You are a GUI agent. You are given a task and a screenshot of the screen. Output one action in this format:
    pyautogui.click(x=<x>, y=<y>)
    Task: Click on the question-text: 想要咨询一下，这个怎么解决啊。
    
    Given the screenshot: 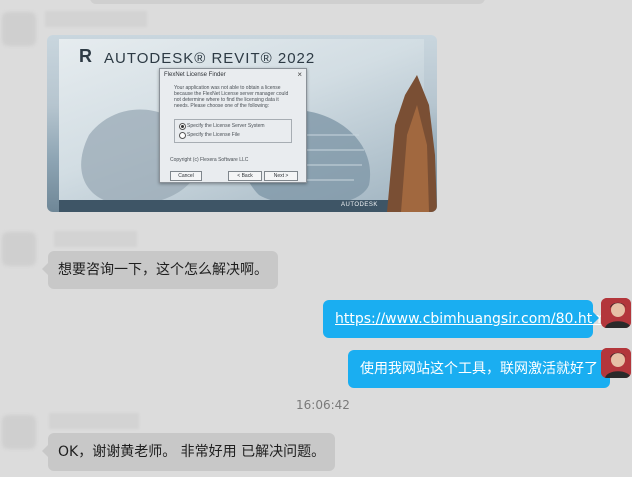 What is the action you would take?
    pyautogui.click(x=163, y=270)
    